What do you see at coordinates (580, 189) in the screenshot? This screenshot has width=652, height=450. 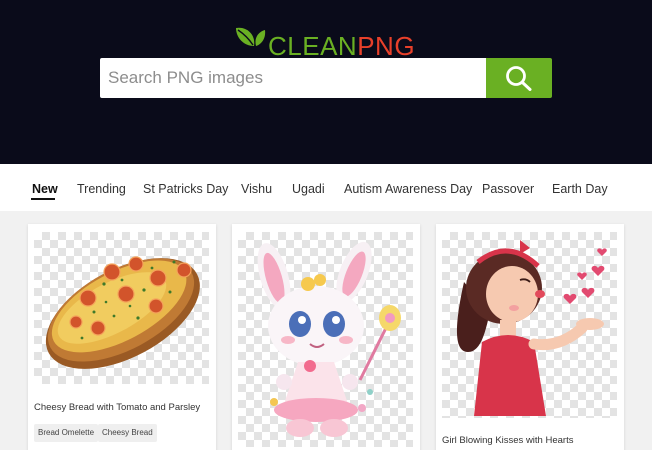 I see `nav-item-earth-day: Earth Day` at bounding box center [580, 189].